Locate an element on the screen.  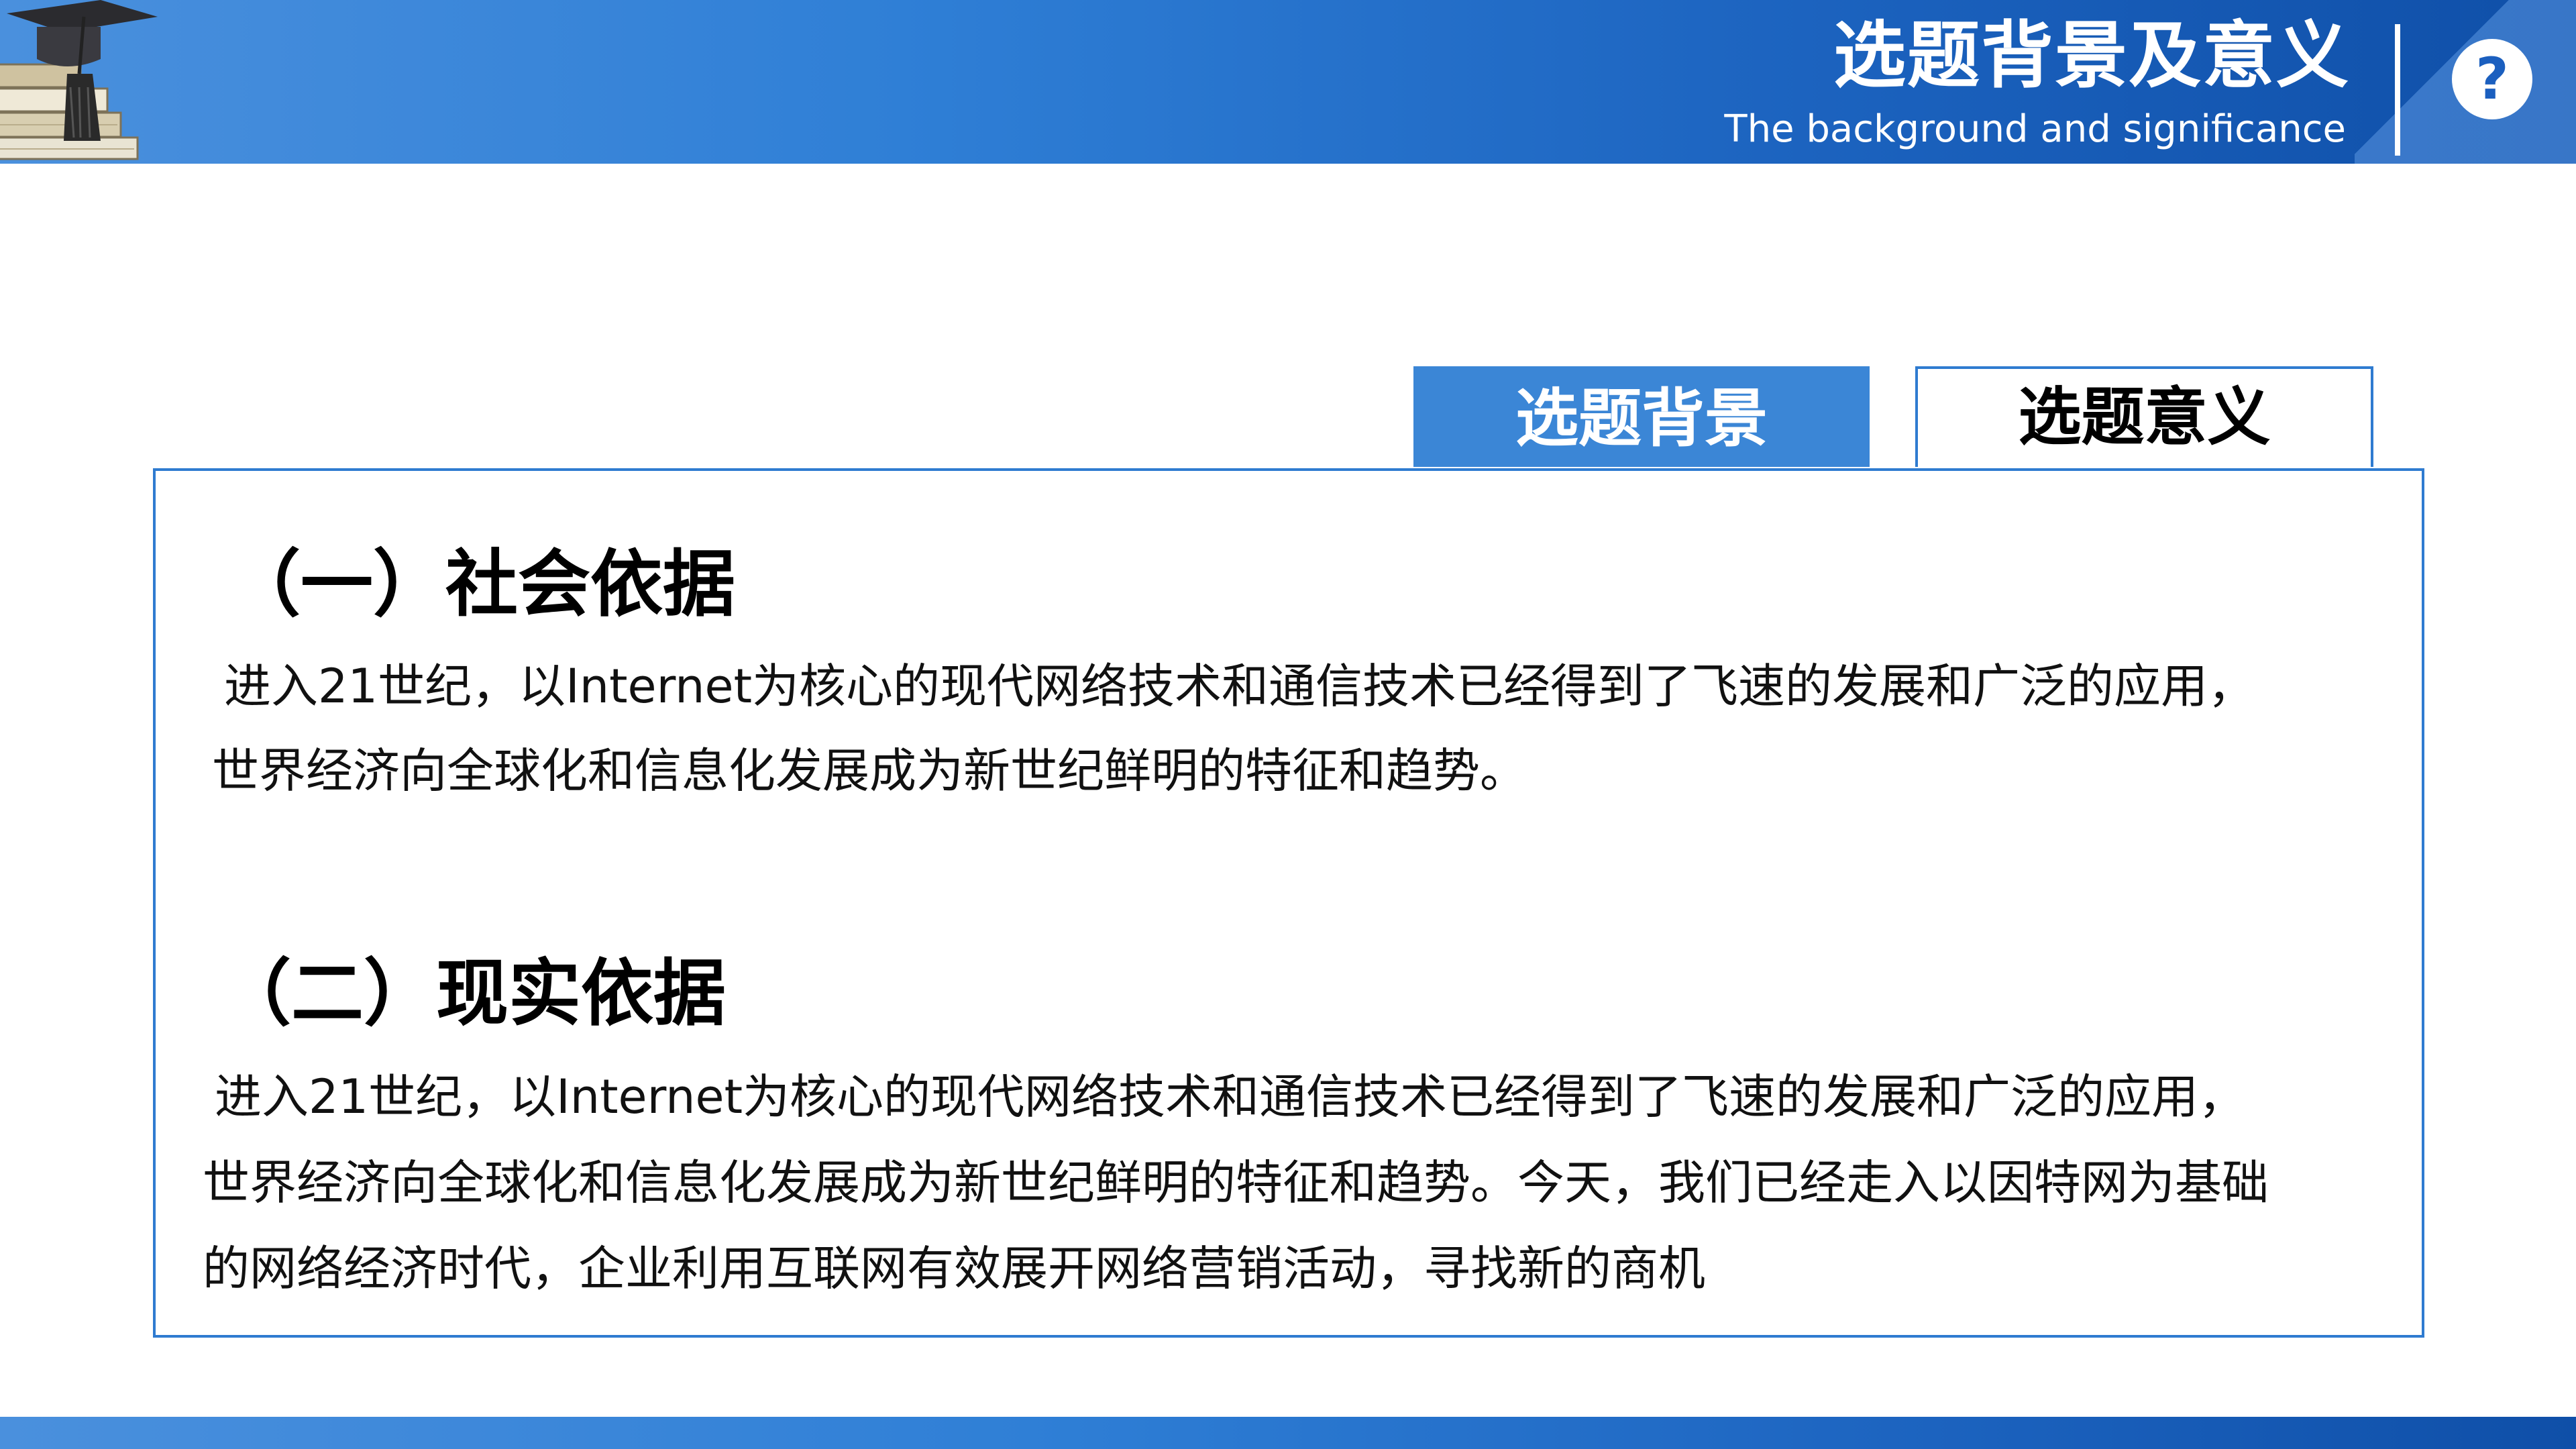
section-heading-social: （一）社会依据 is located at coordinates (482, 585).